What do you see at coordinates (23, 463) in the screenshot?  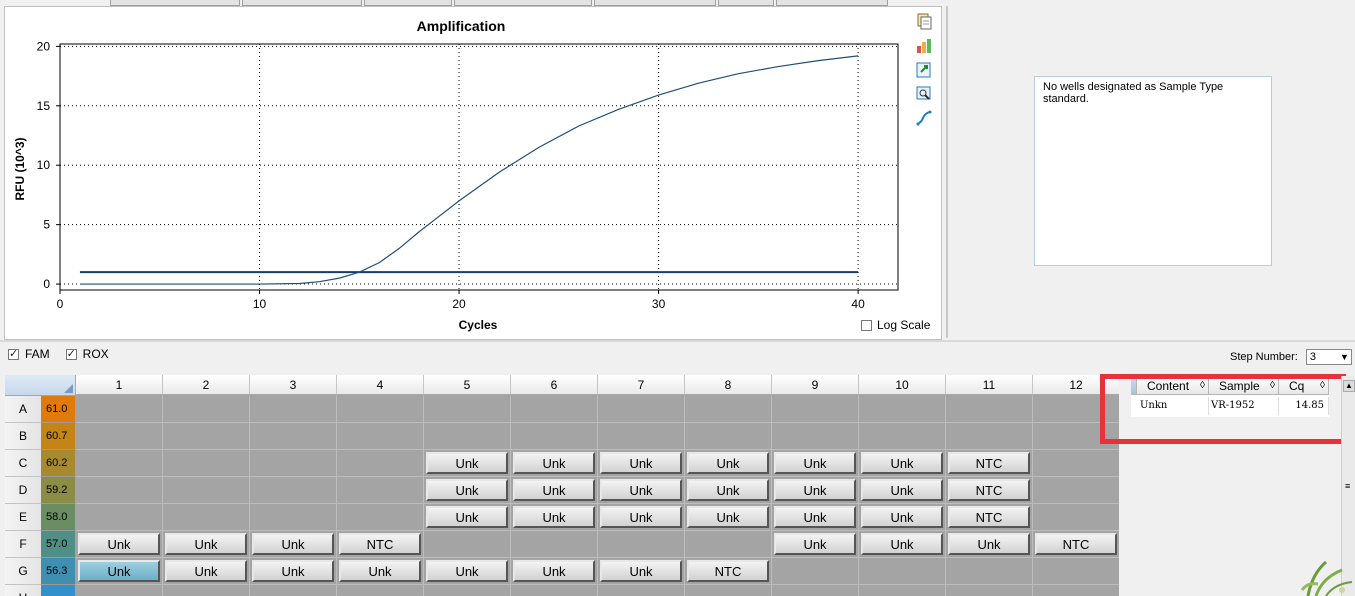 I see `row-header-C: C` at bounding box center [23, 463].